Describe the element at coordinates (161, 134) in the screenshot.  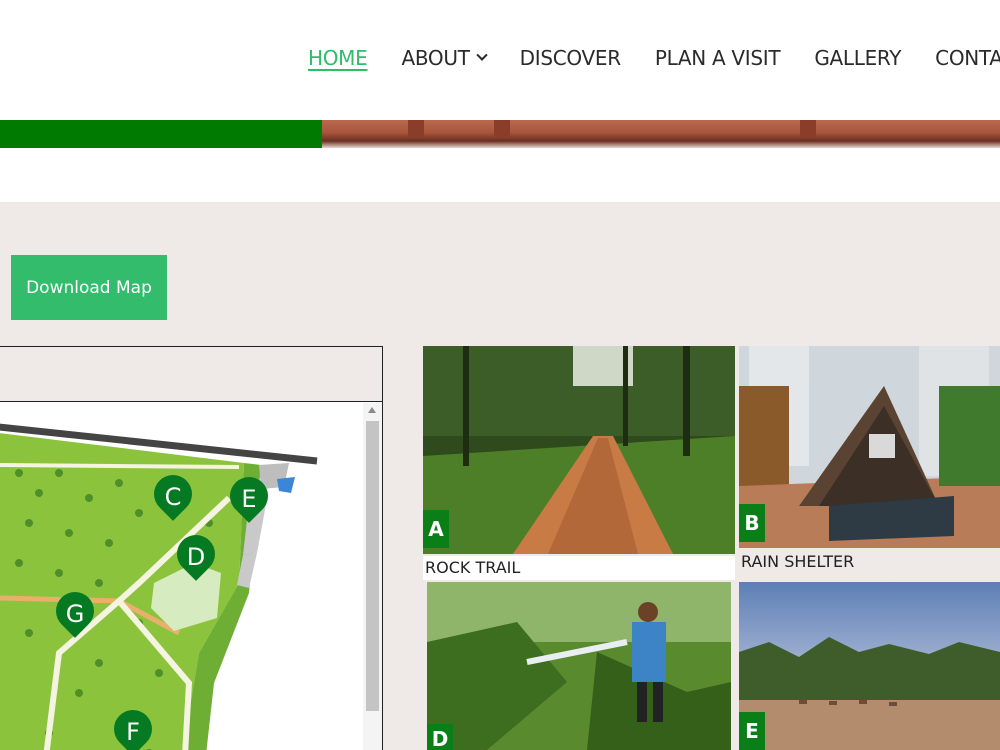
I see `banner-green-bar` at that location.